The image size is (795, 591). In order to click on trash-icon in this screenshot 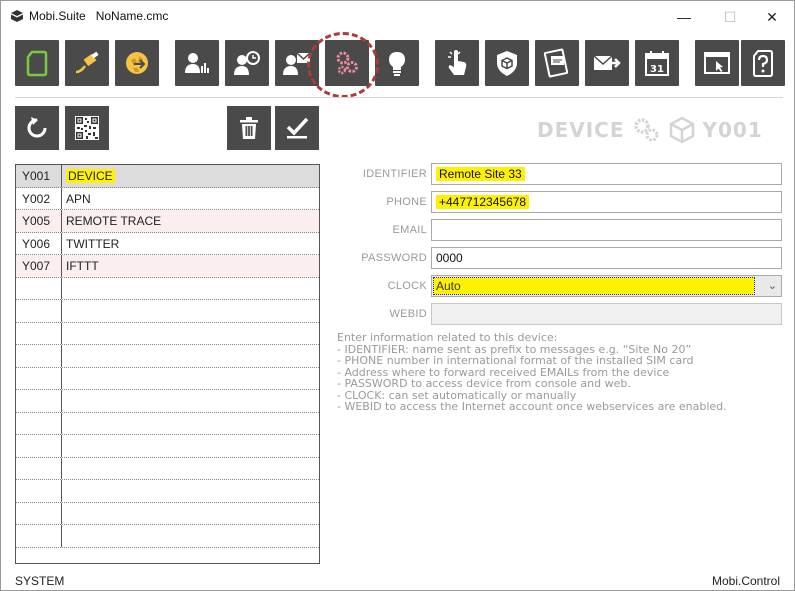, I will do `click(249, 128)`.